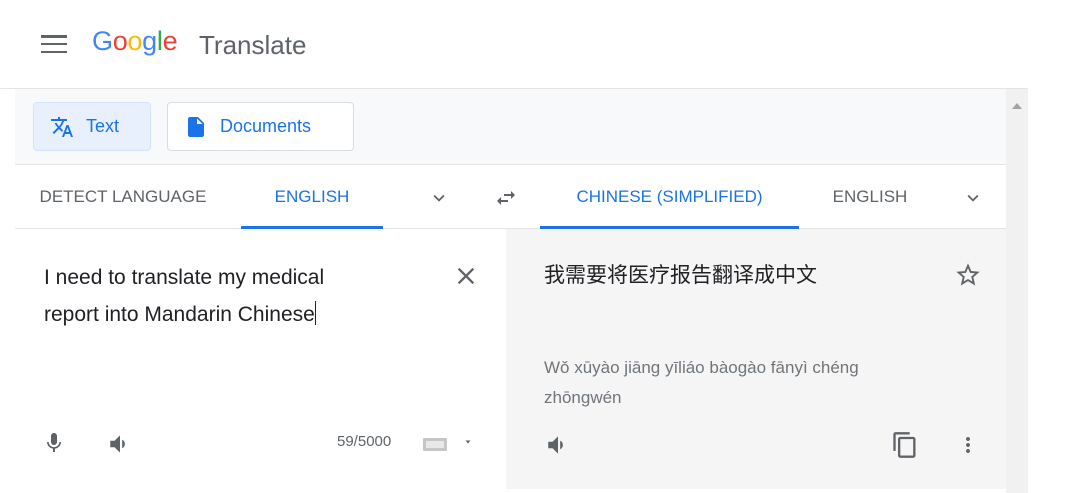  What do you see at coordinates (135, 41) in the screenshot?
I see `google-logo: Google` at bounding box center [135, 41].